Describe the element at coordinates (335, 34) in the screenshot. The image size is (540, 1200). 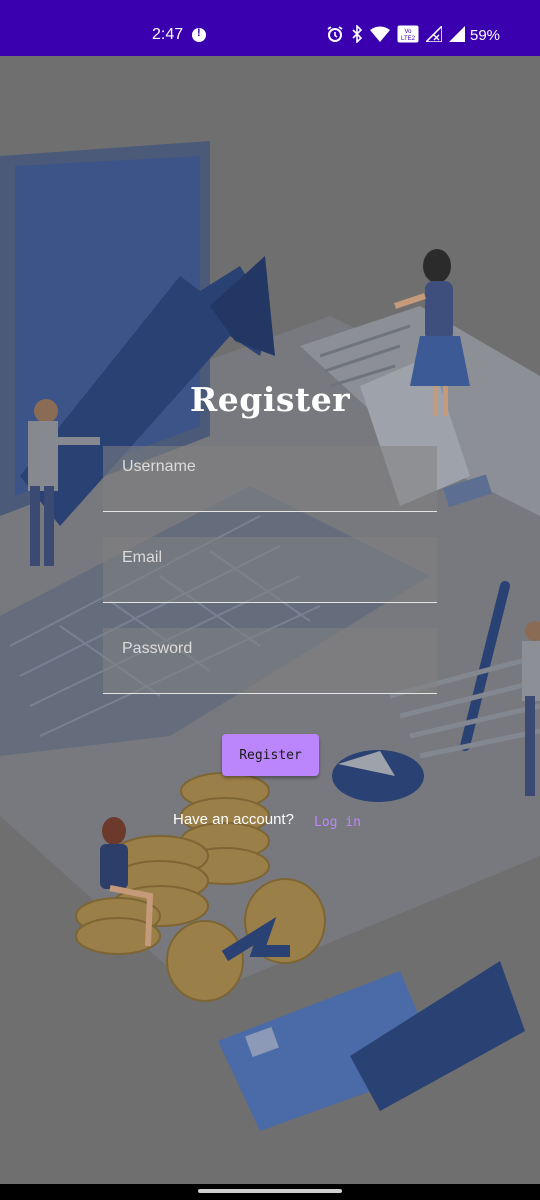
I see `alarm-icon` at that location.